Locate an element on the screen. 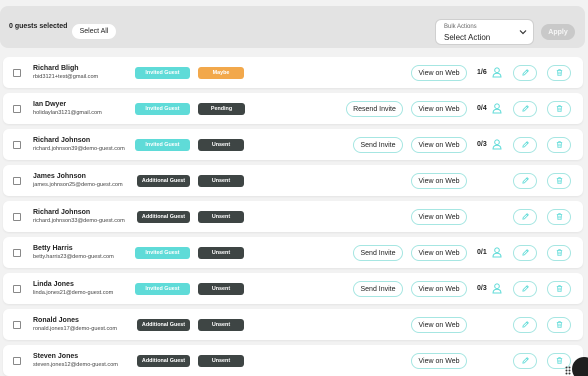 This screenshot has width=588, height=376. drag-handle-icon is located at coordinates (568, 370).